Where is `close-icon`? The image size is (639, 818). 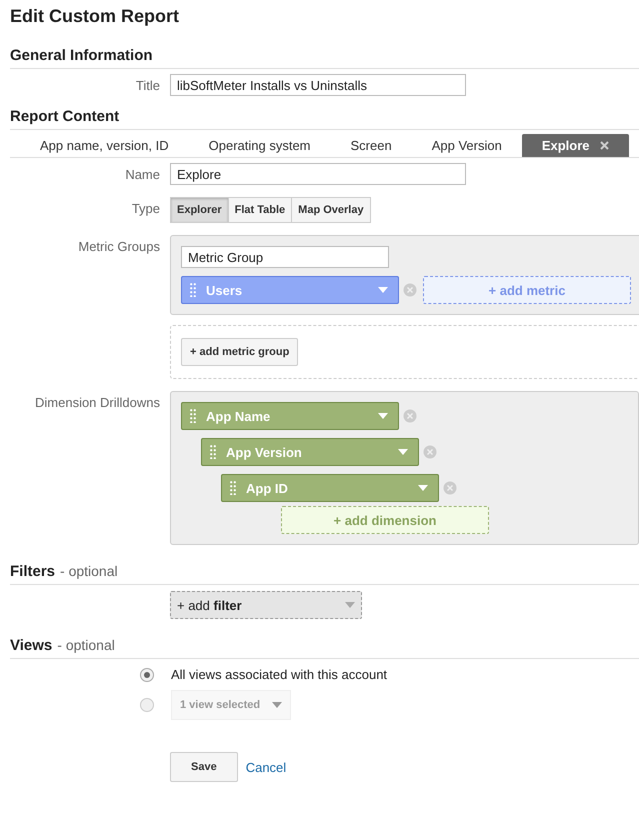 close-icon is located at coordinates (604, 145).